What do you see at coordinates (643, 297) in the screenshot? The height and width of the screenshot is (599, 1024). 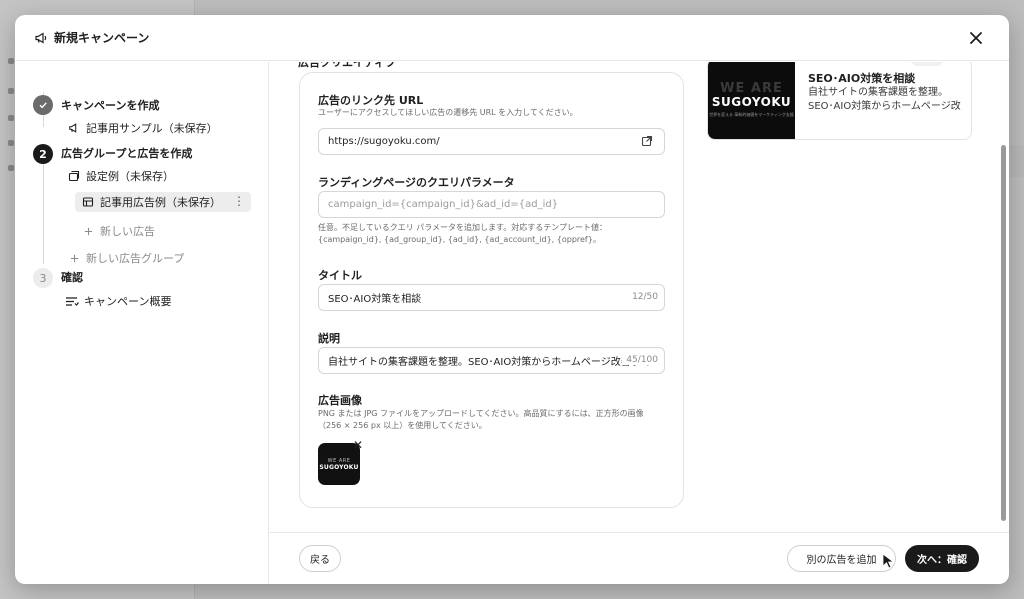 I see `title-counter: 12/50` at bounding box center [643, 297].